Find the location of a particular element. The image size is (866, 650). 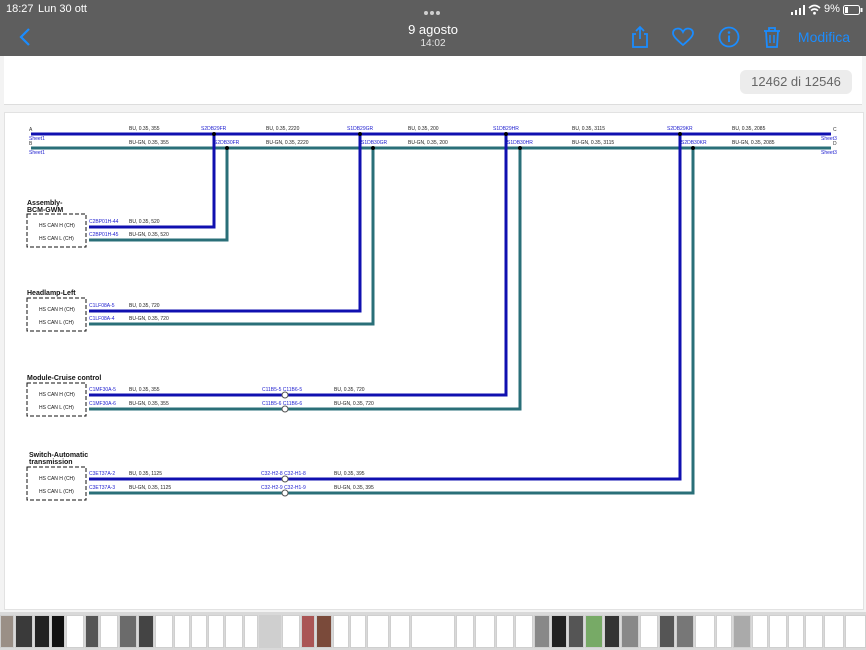

module-3-box is located at coordinates (56, 399).